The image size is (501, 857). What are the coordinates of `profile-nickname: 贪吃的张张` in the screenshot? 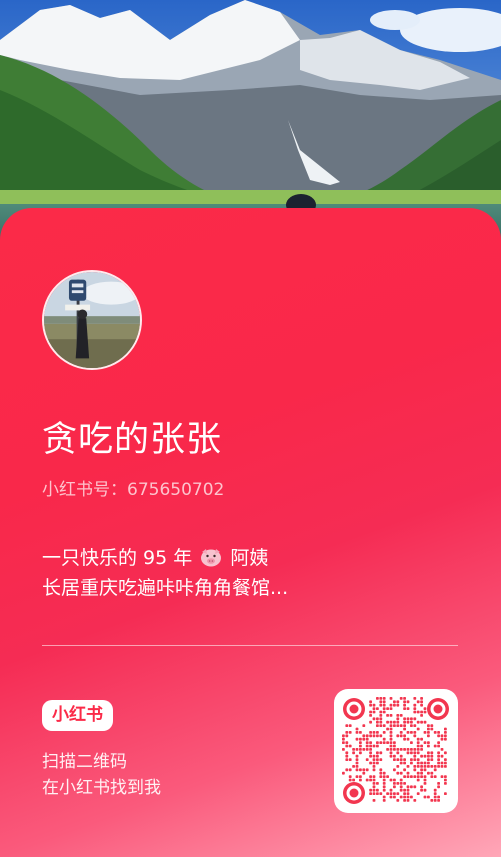 It's located at (132, 440).